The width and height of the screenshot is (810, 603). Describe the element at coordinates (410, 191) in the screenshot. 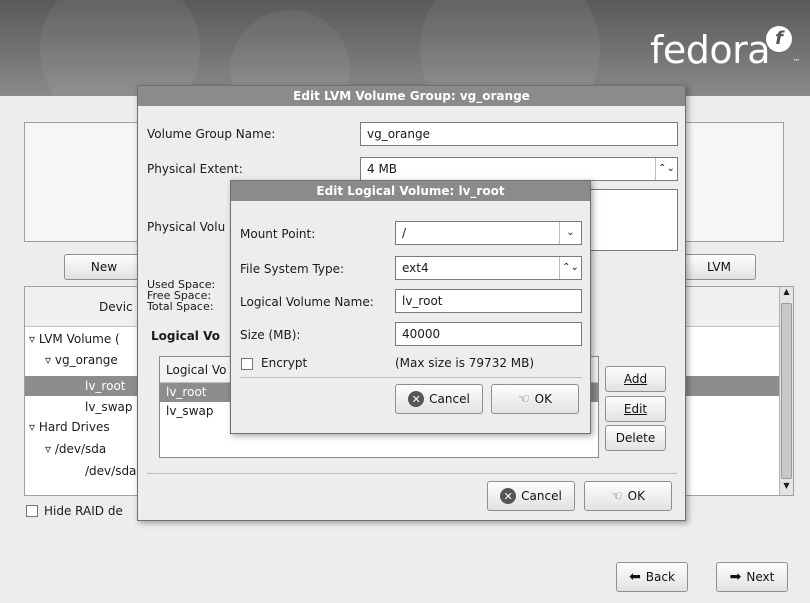

I see `lv-dialog-title: Edit Logical Volume: lv_root` at that location.